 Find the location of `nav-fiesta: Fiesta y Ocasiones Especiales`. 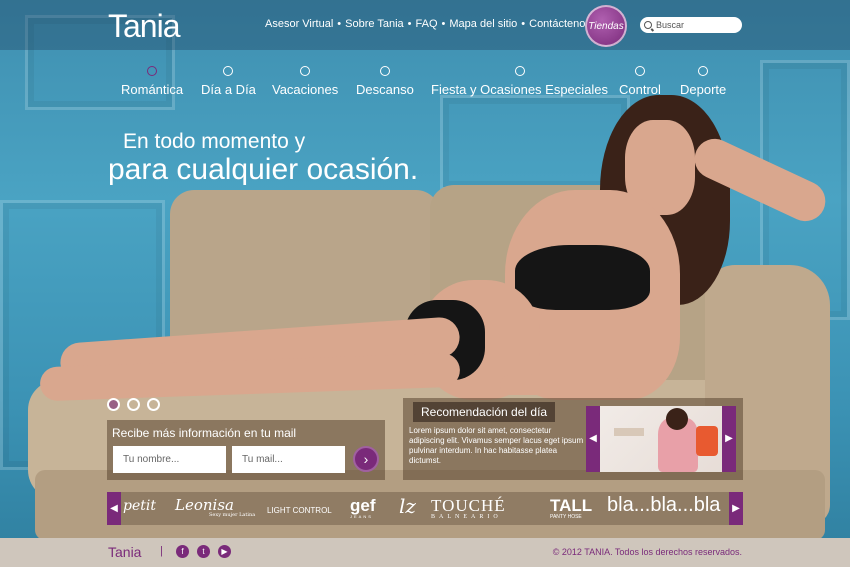

nav-fiesta: Fiesta y Ocasiones Especiales is located at coordinates (519, 79).